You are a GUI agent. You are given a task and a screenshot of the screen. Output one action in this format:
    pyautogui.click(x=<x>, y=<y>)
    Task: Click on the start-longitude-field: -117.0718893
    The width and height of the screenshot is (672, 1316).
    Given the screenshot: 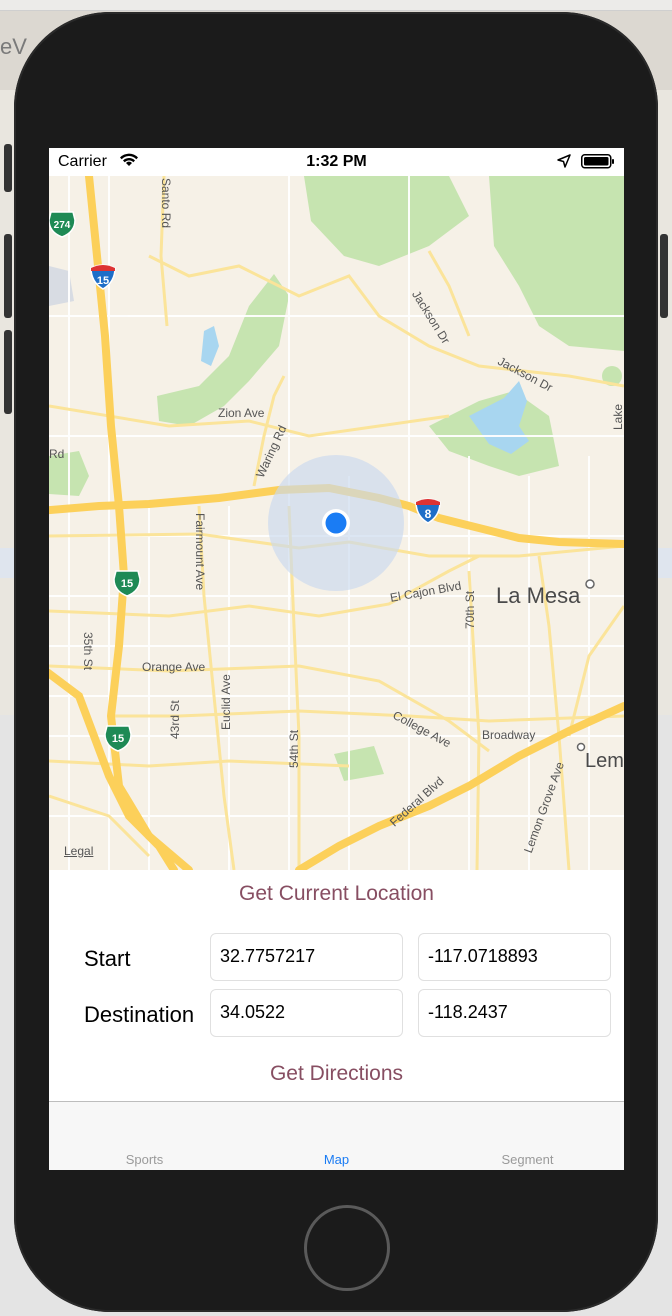 What is the action you would take?
    pyautogui.click(x=514, y=957)
    